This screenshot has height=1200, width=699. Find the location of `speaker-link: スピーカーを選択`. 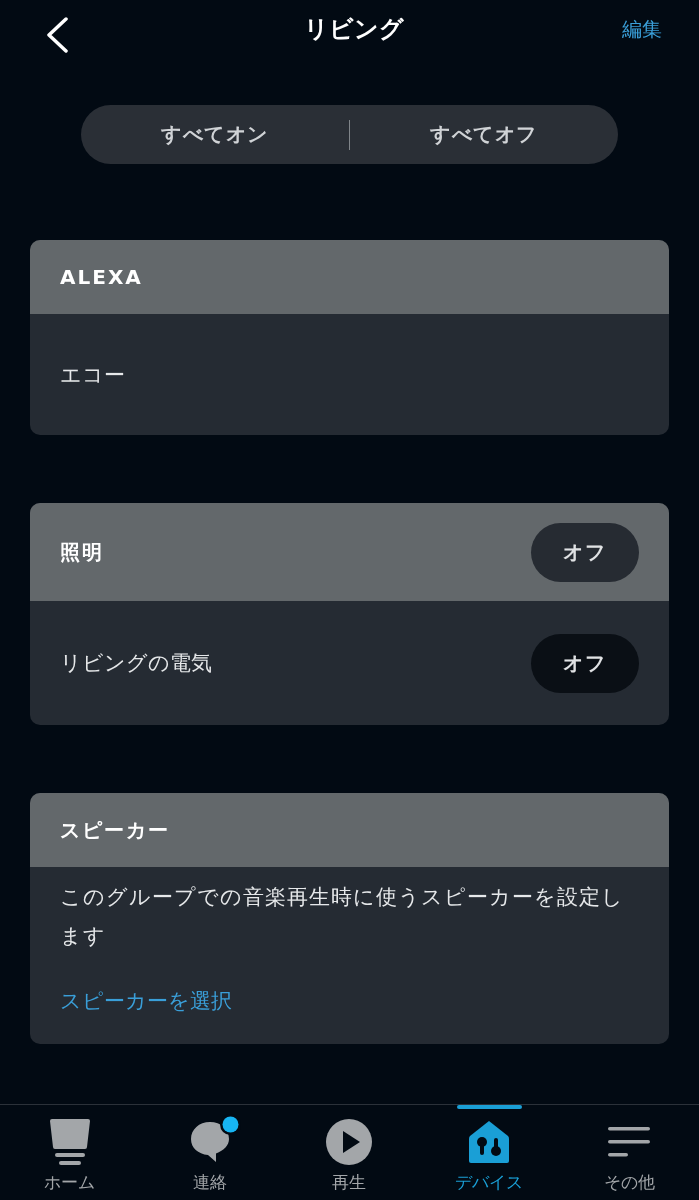

speaker-link: スピーカーを選択 is located at coordinates (146, 1001).